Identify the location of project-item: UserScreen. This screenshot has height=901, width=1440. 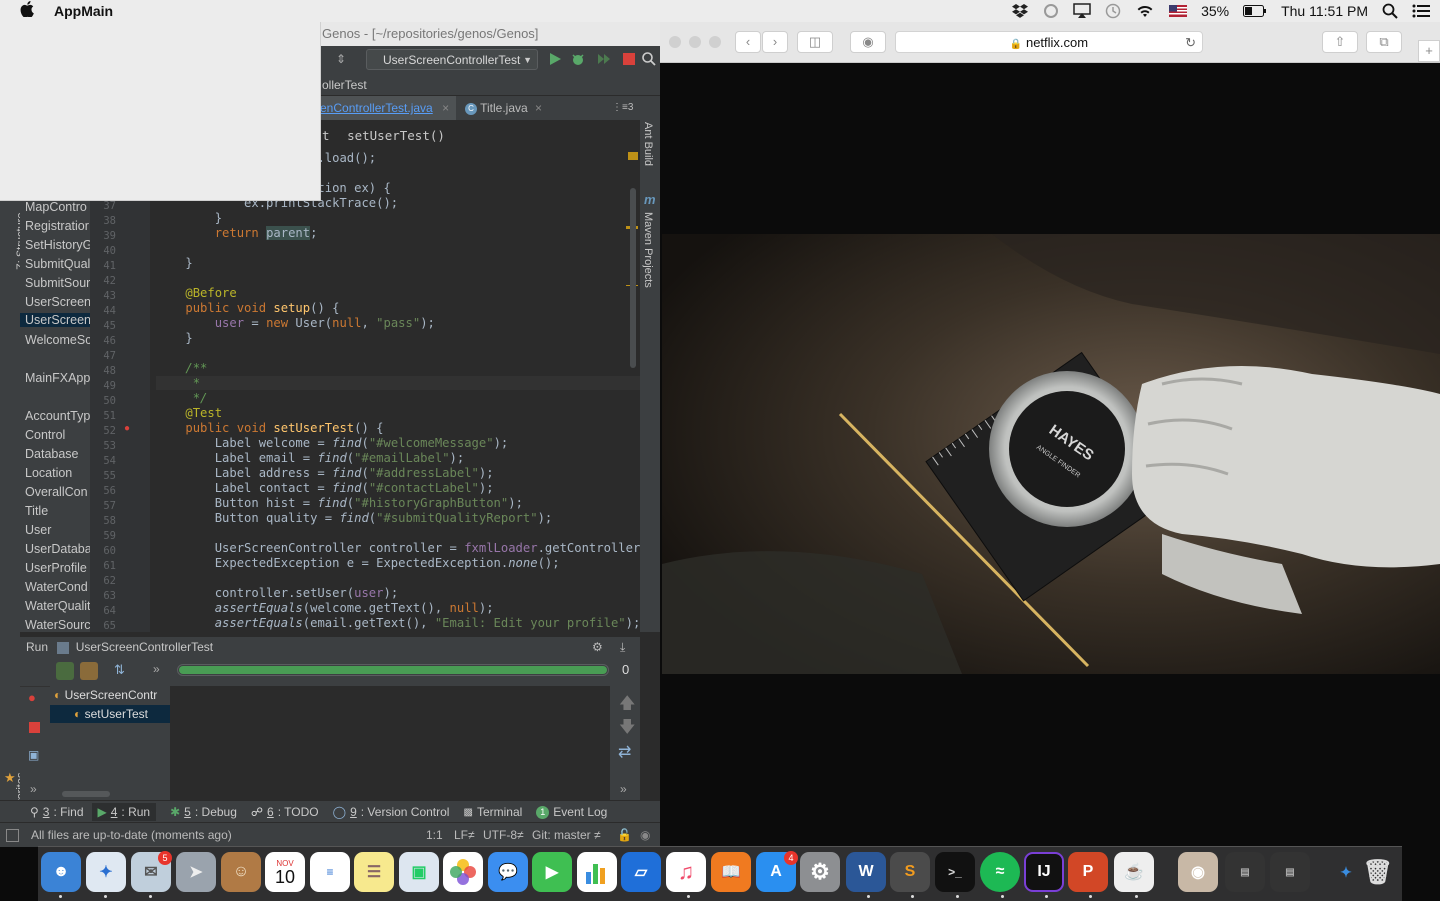
(57, 302).